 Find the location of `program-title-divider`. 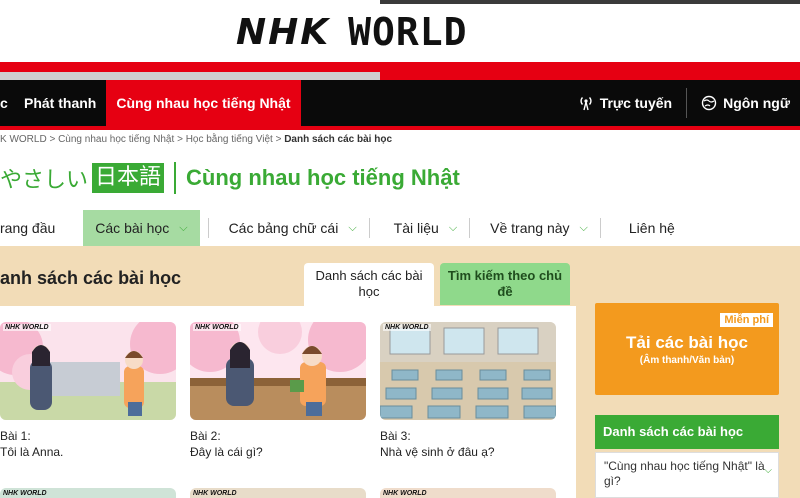

program-title-divider is located at coordinates (175, 178).